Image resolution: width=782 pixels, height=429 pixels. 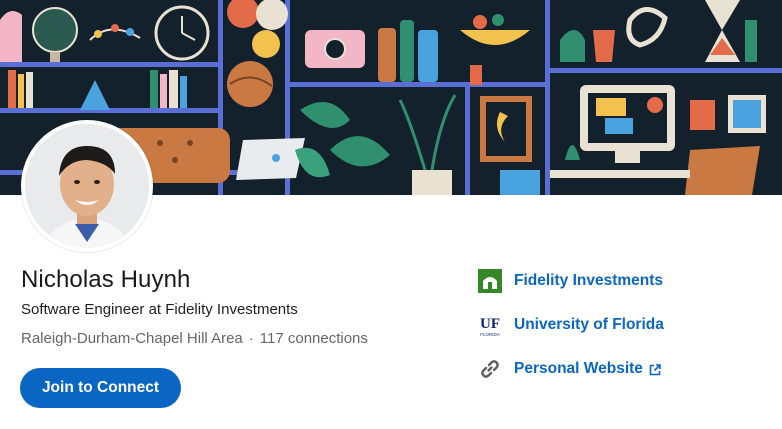 What do you see at coordinates (490, 369) in the screenshot?
I see `link-icon` at bounding box center [490, 369].